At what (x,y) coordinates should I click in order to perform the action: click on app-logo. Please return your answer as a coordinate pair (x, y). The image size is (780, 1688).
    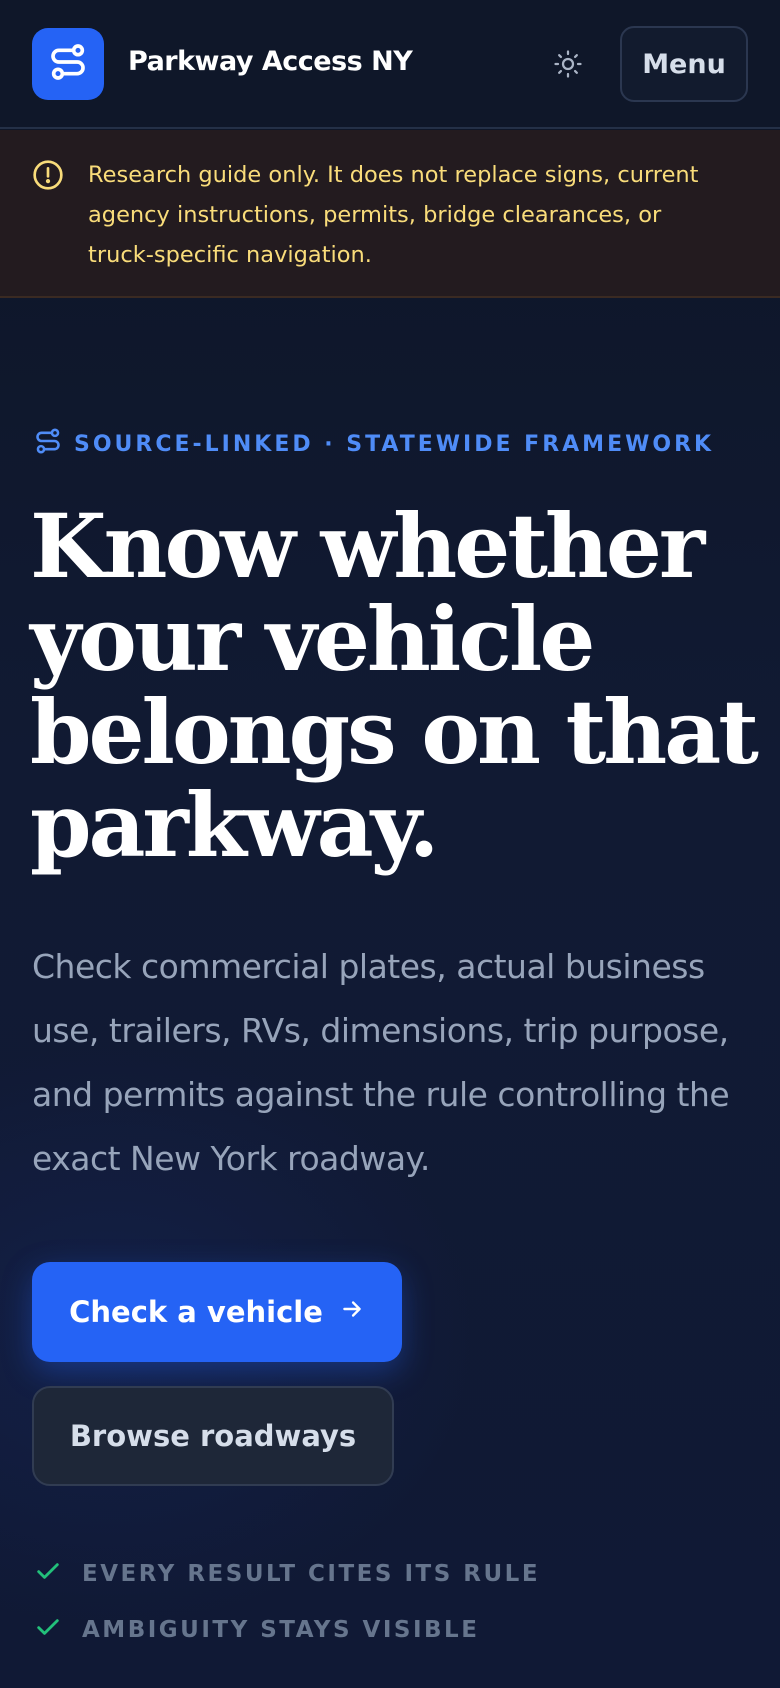
    Looking at the image, I should click on (68, 64).